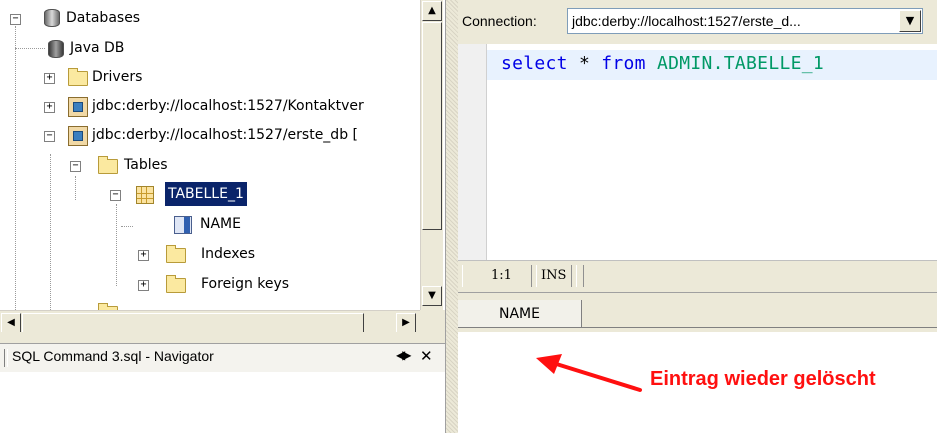 This screenshot has width=937, height=433. I want to click on tree-horizontal-scrollbar: ◀ ▶, so click(210, 321).